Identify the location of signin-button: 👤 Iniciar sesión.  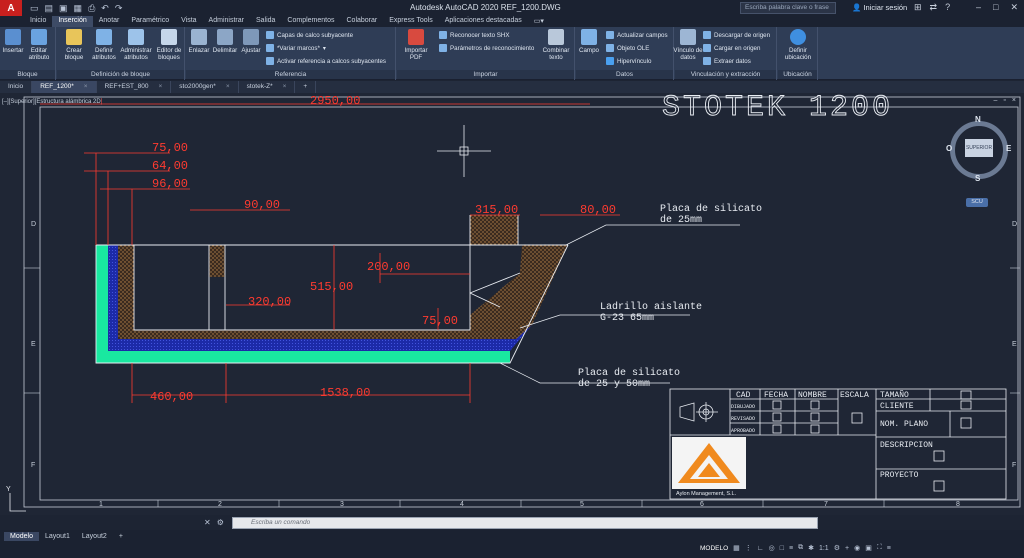
(879, 7).